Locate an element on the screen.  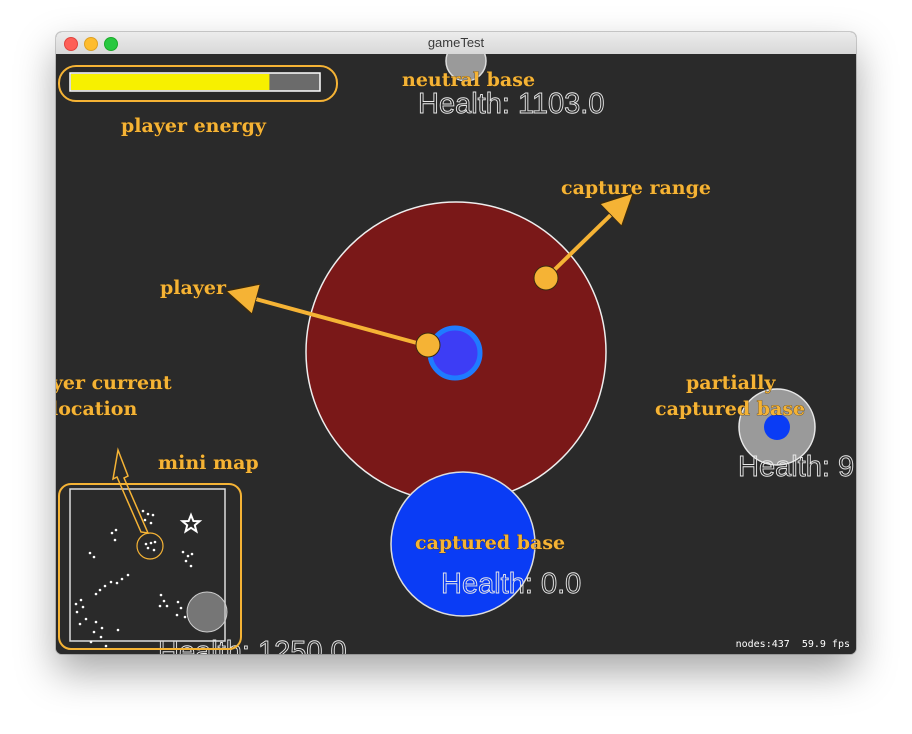
neutral-base-health: Health: 1103.0 is located at coordinates (511, 104).